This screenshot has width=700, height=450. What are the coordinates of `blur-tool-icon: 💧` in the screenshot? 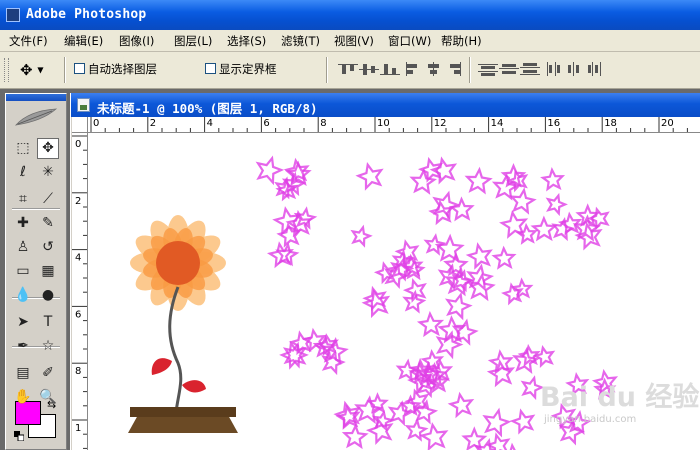 It's located at (23, 295).